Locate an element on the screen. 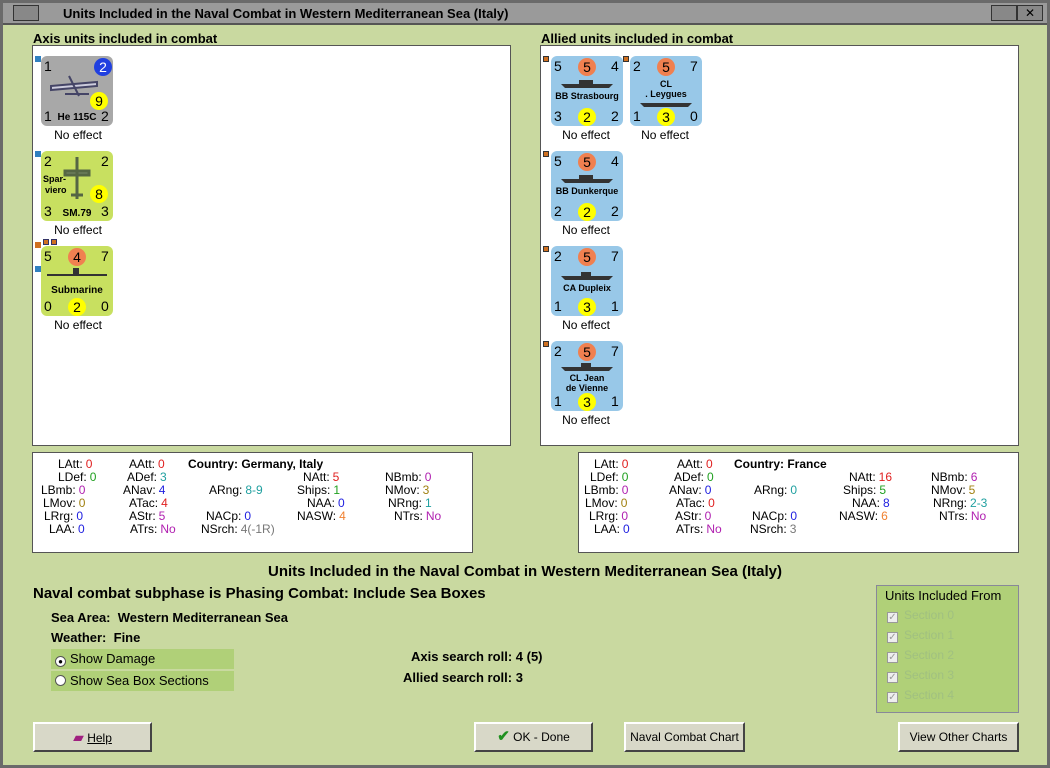  stat-atac: ATac: 0 is located at coordinates (695, 503).